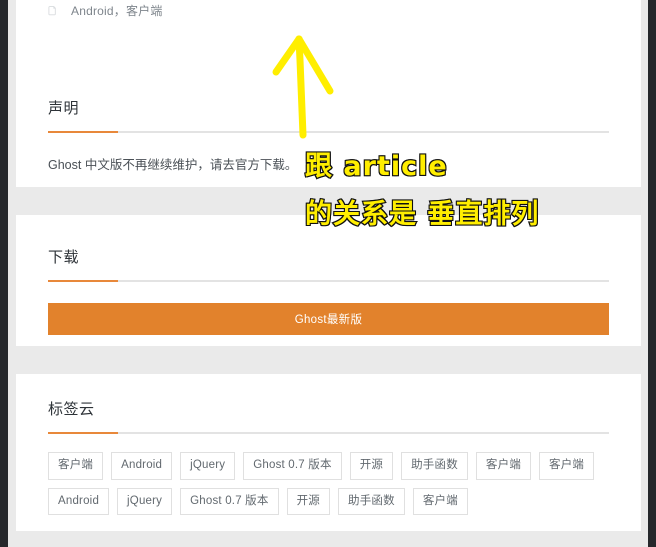  I want to click on download-heading-rule, so click(328, 281).